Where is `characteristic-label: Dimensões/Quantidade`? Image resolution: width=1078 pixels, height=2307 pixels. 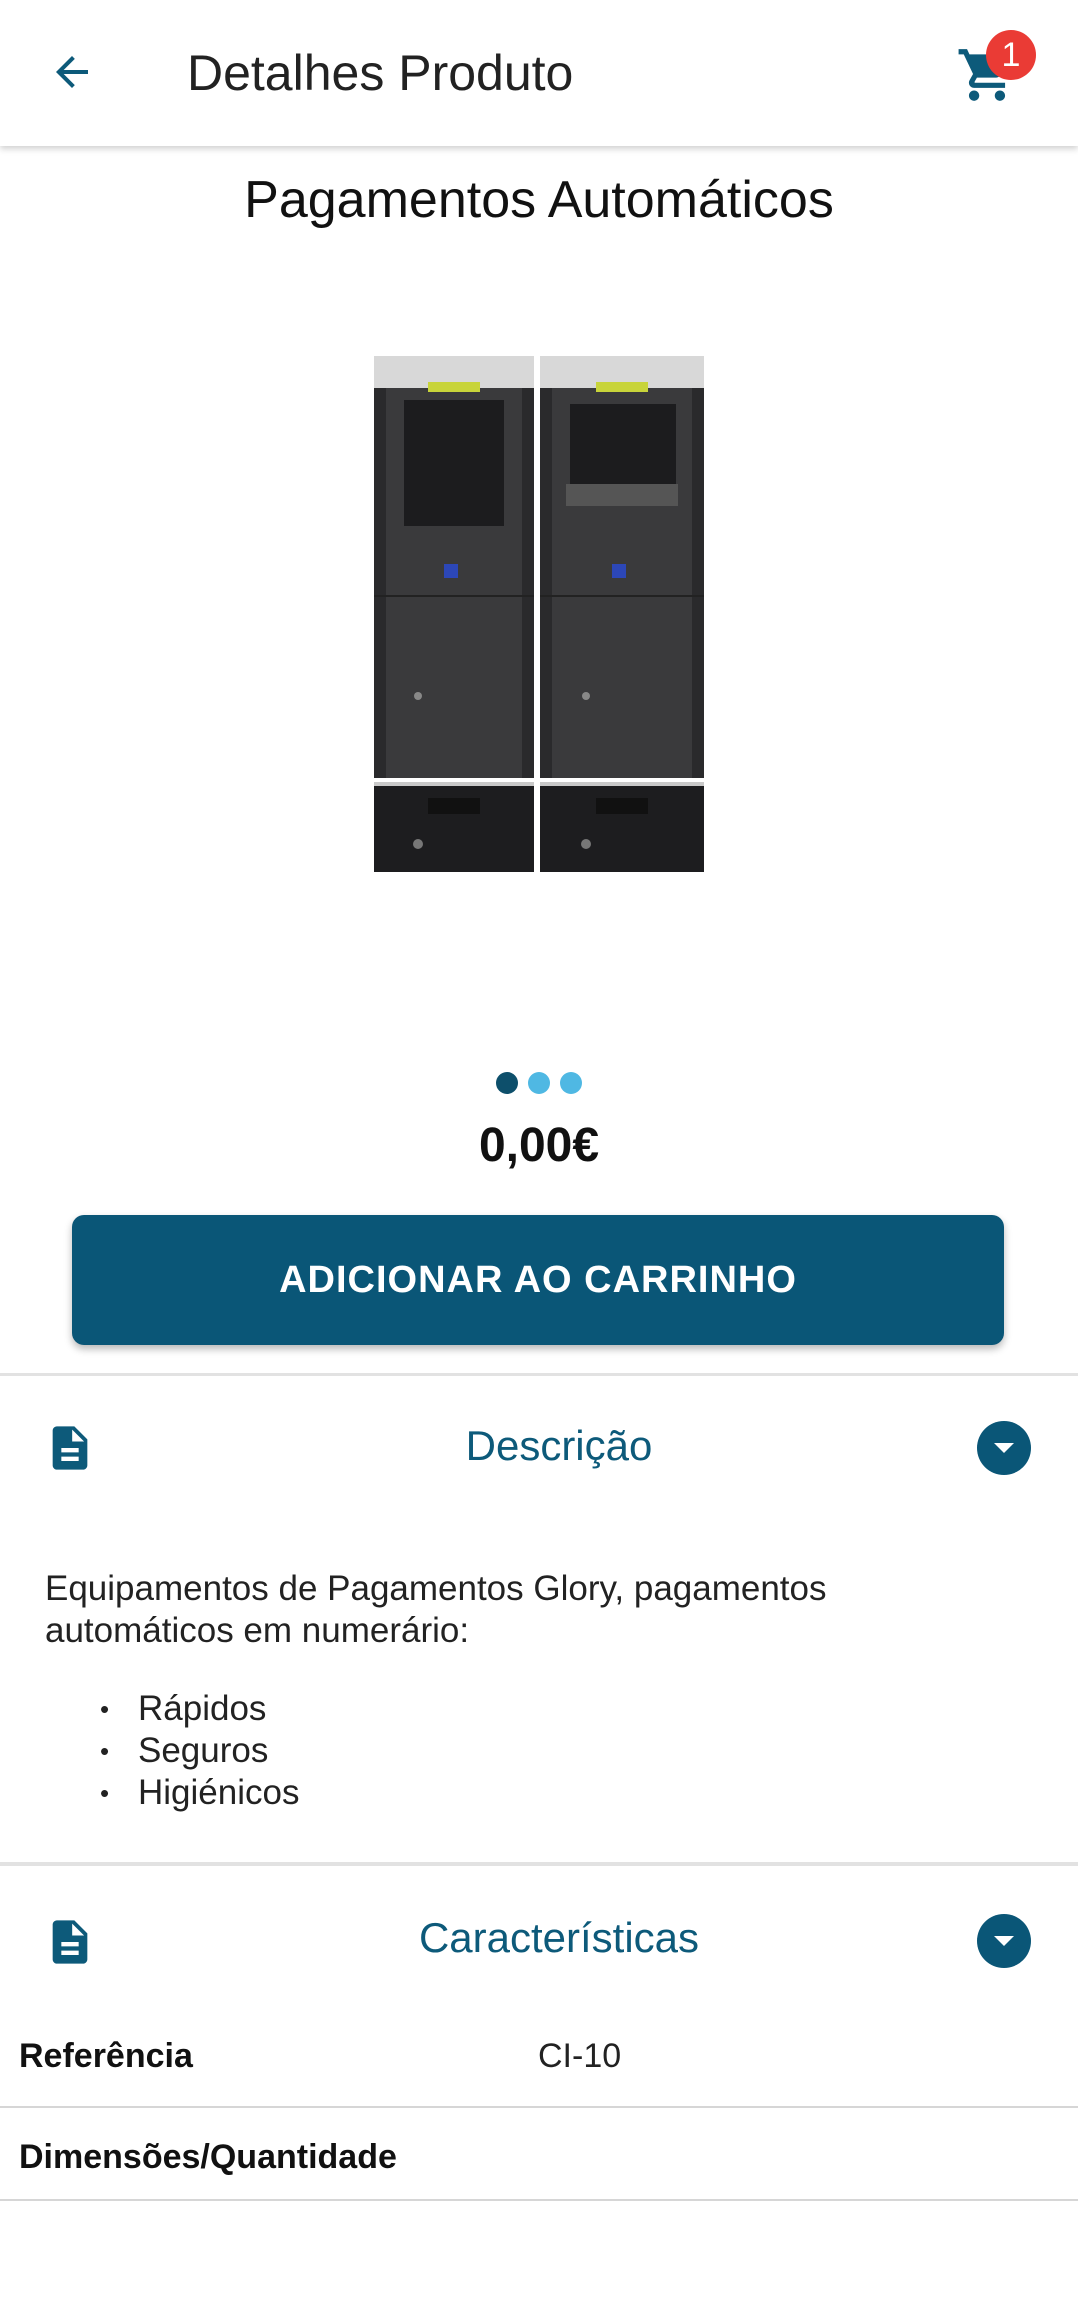
characteristic-label: Dimensões/Quantidade is located at coordinates (208, 2157).